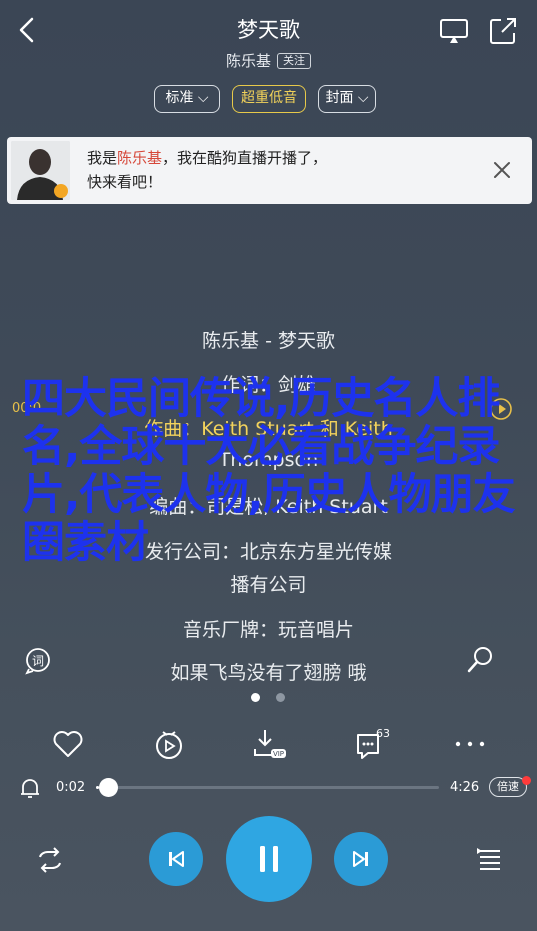 This screenshot has height=931, width=537. I want to click on total-time: 4:26, so click(465, 787).